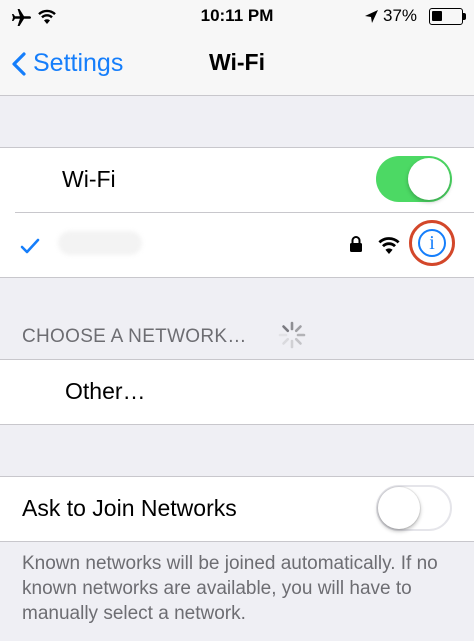 Image resolution: width=474 pixels, height=641 pixels. I want to click on loading-spinner-icon, so click(292, 335).